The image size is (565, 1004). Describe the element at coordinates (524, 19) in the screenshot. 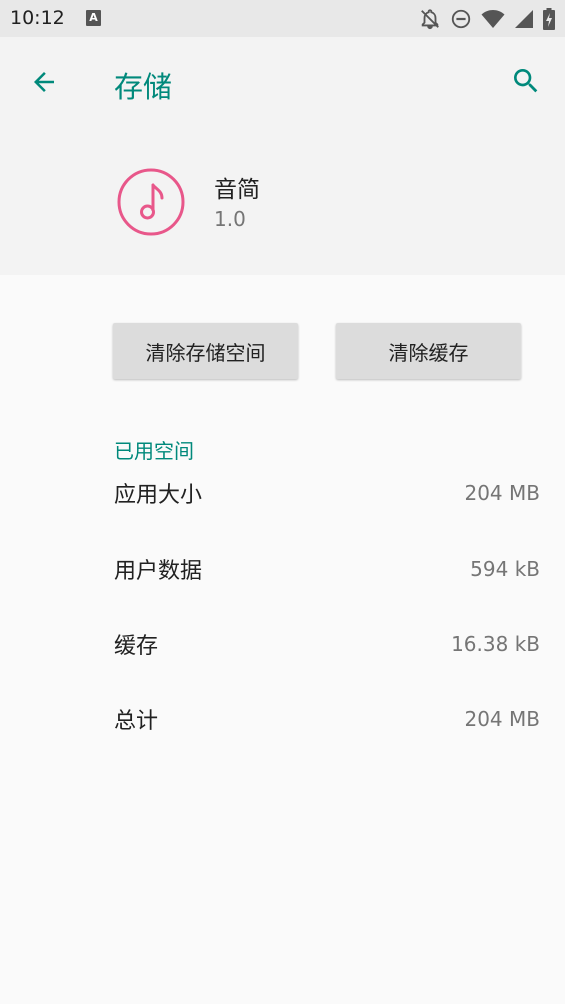

I see `signal-icon` at that location.